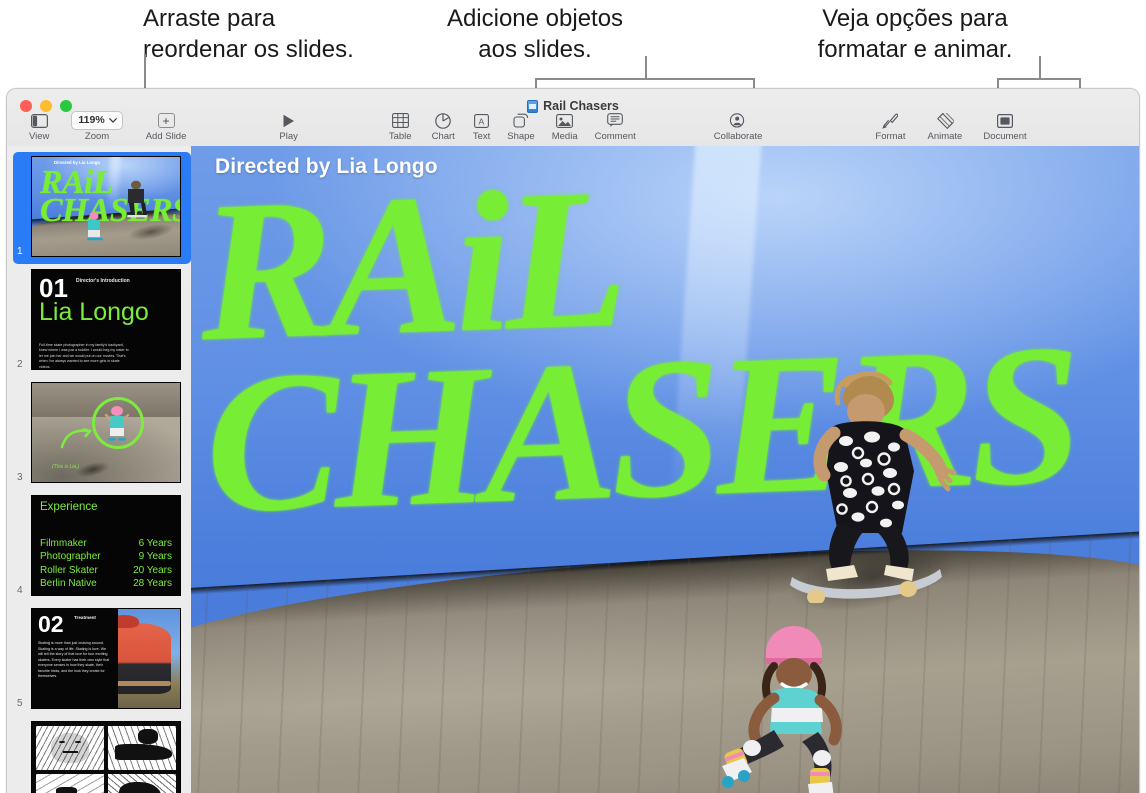 The height and width of the screenshot is (793, 1146). I want to click on toolbar-document-button: Document, so click(1005, 126).